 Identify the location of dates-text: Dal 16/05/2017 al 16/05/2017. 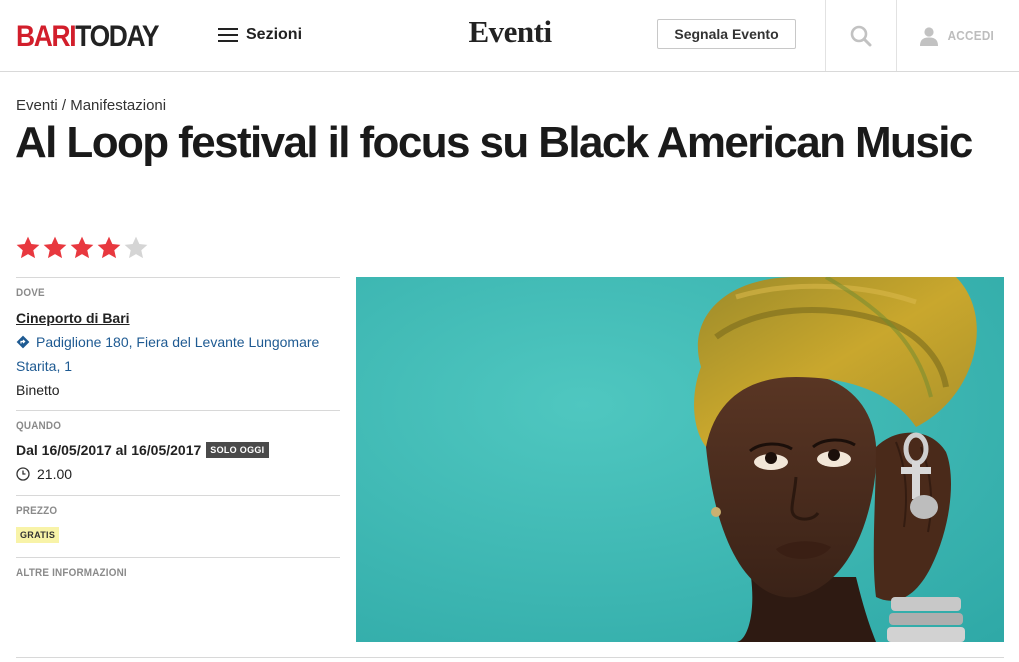
(109, 450).